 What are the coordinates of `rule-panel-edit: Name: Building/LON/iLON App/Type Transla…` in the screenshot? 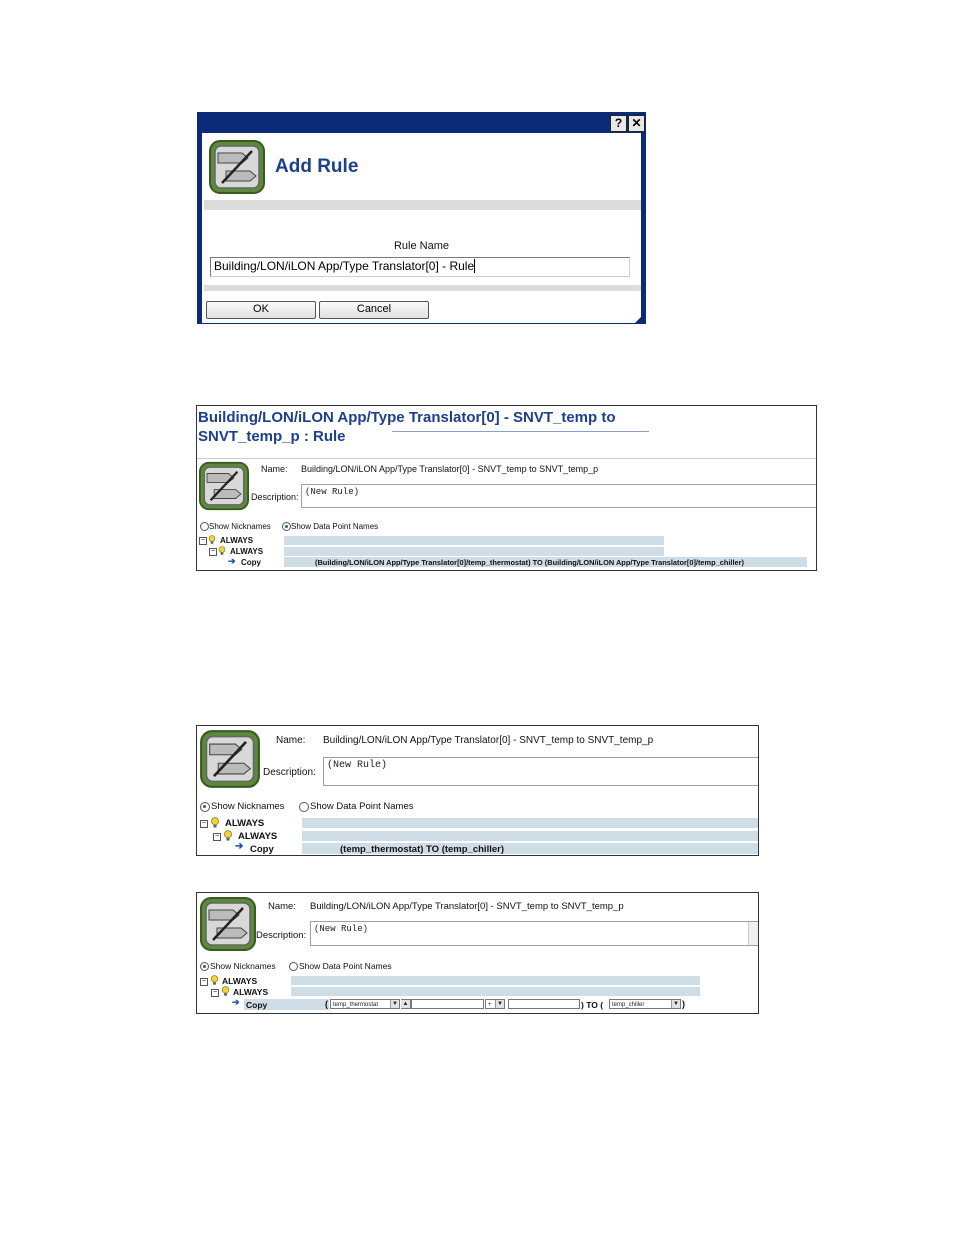 It's located at (477, 953).